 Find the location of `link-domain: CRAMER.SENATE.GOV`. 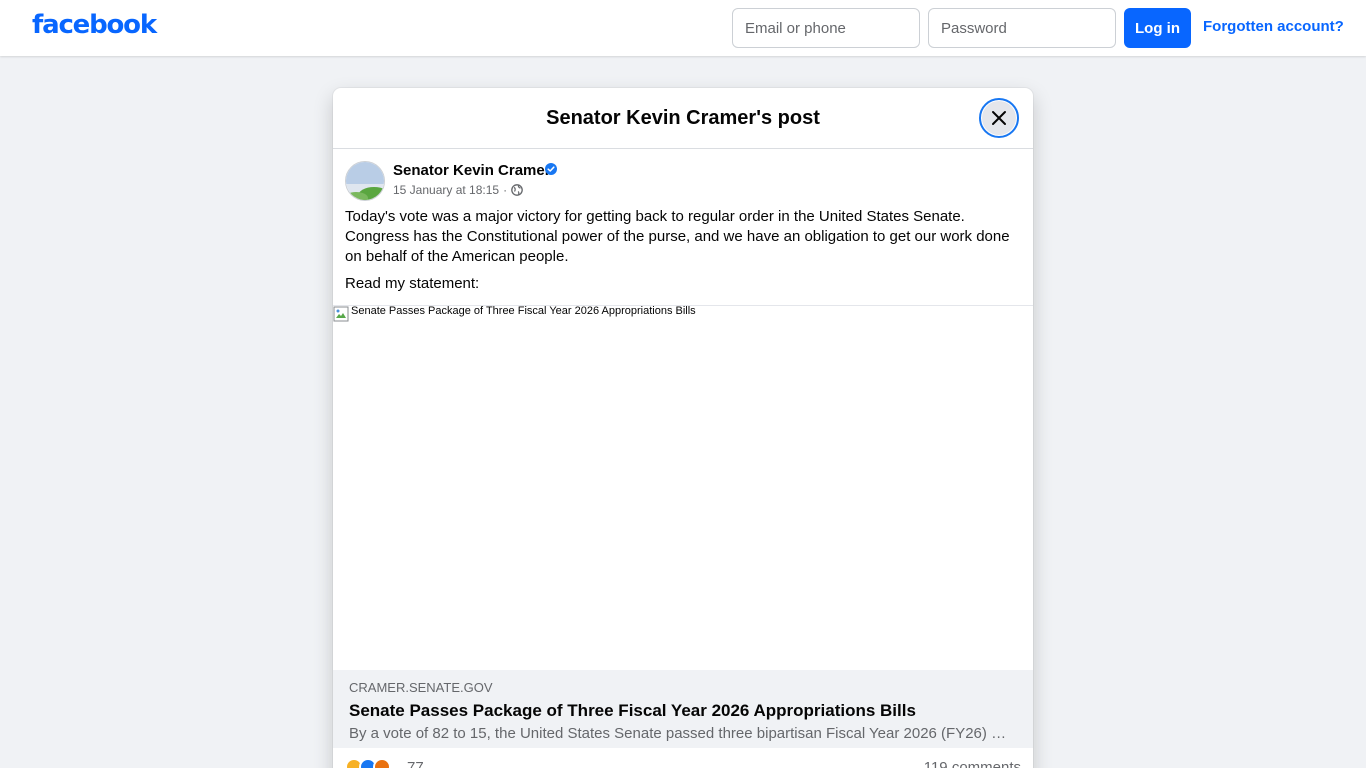

link-domain: CRAMER.SENATE.GOV is located at coordinates (421, 687).